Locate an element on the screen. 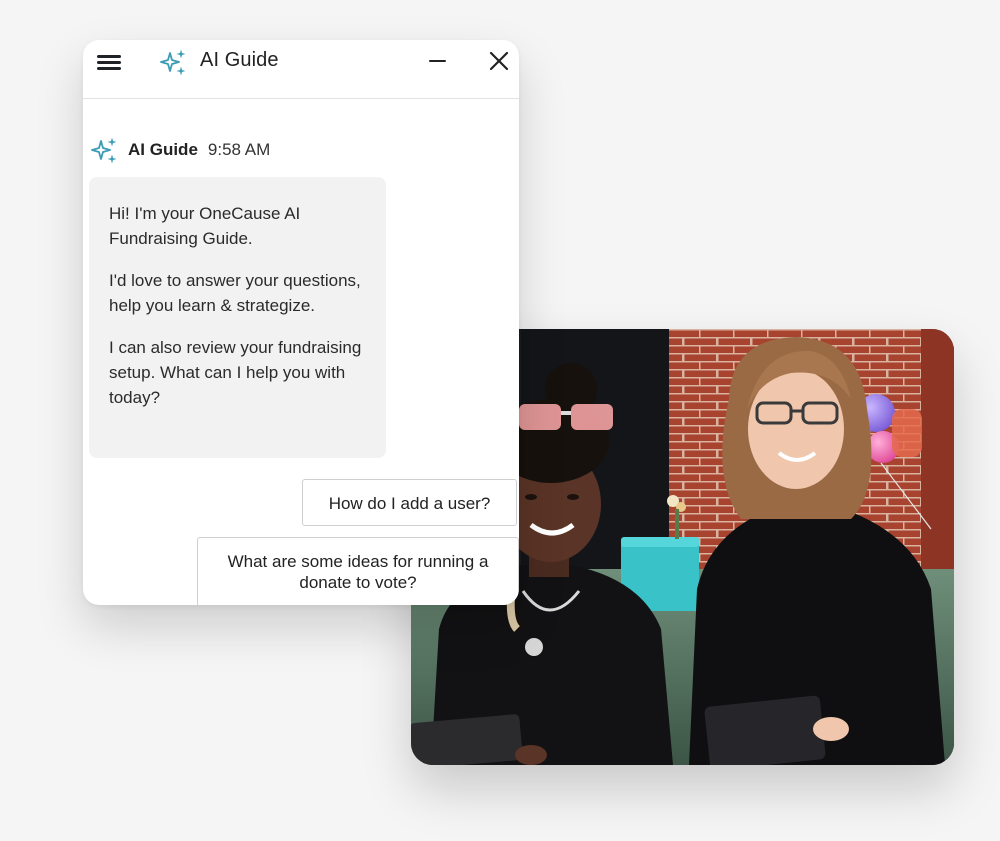 The image size is (1000, 841). chat-title: AI Guide is located at coordinates (239, 60).